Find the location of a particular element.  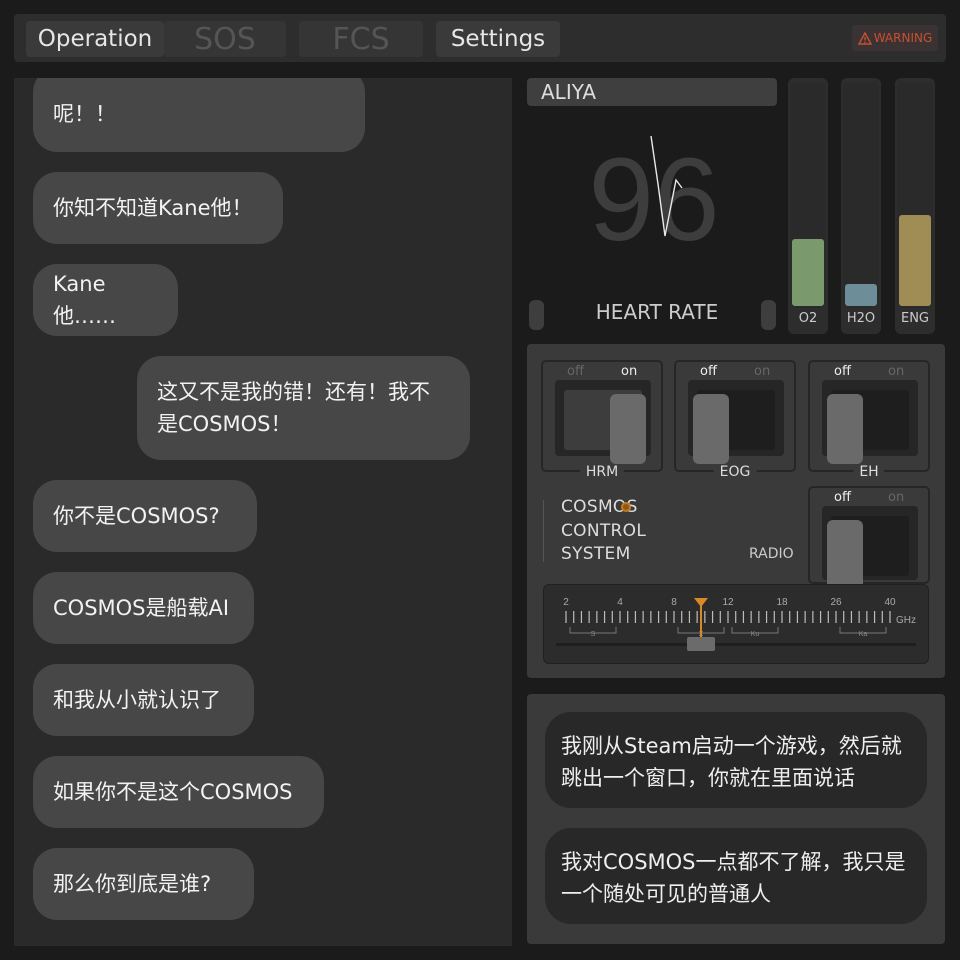

gauge-eng: ENG is located at coordinates (915, 206).